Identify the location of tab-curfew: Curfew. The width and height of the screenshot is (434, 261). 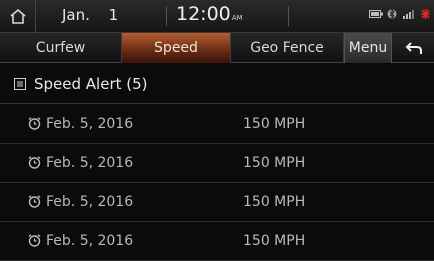
(61, 48).